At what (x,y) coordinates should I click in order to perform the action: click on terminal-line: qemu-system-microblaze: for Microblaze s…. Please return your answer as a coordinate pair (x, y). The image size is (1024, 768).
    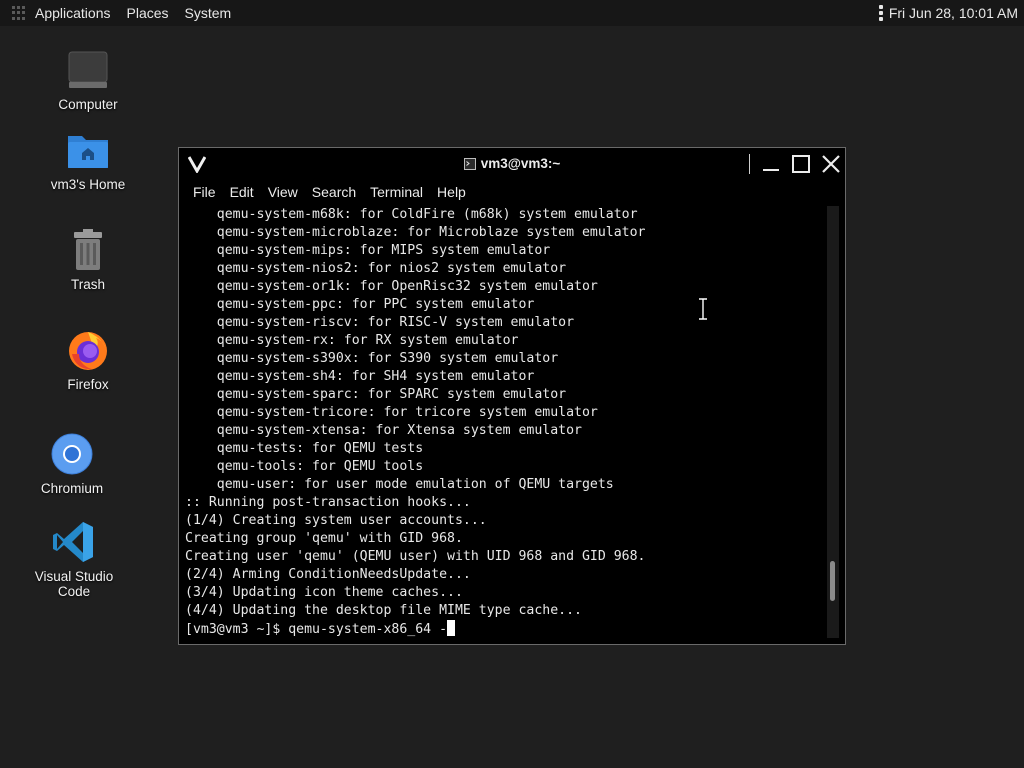
    Looking at the image, I should click on (415, 232).